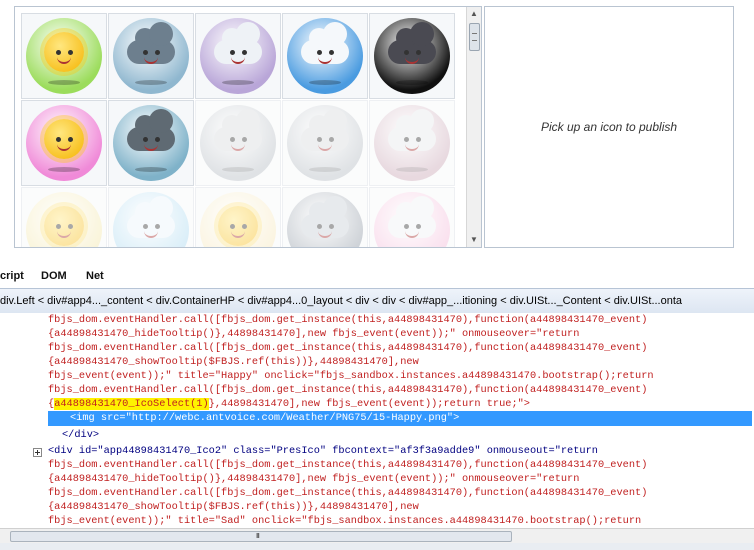 This screenshot has width=754, height=550. I want to click on scroll-grip-icon: III, so click(258, 536).